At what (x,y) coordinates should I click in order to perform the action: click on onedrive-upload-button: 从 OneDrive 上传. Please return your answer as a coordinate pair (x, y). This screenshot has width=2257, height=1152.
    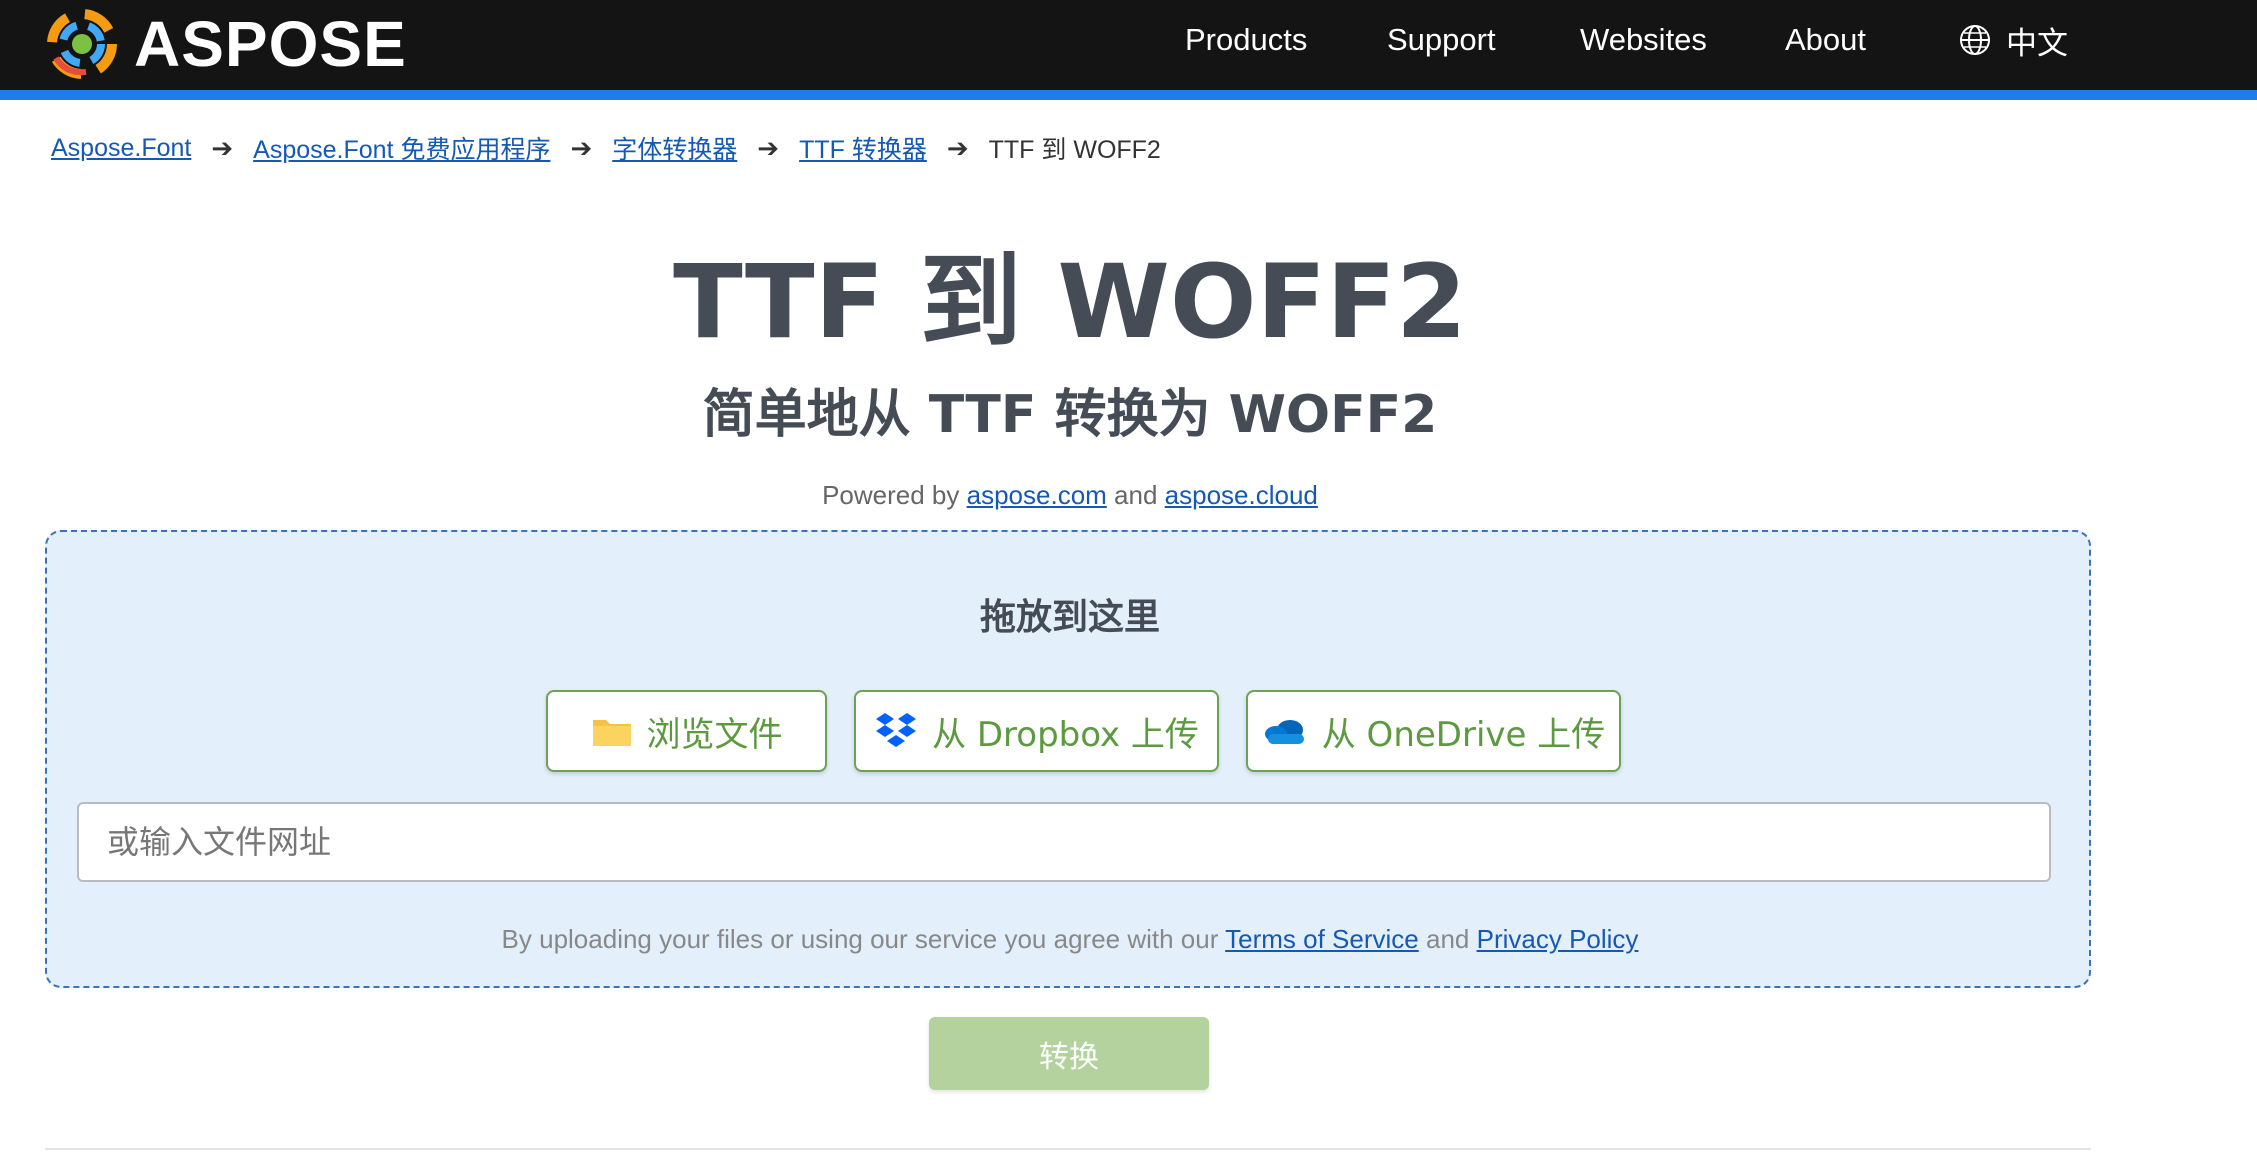
    Looking at the image, I should click on (1433, 731).